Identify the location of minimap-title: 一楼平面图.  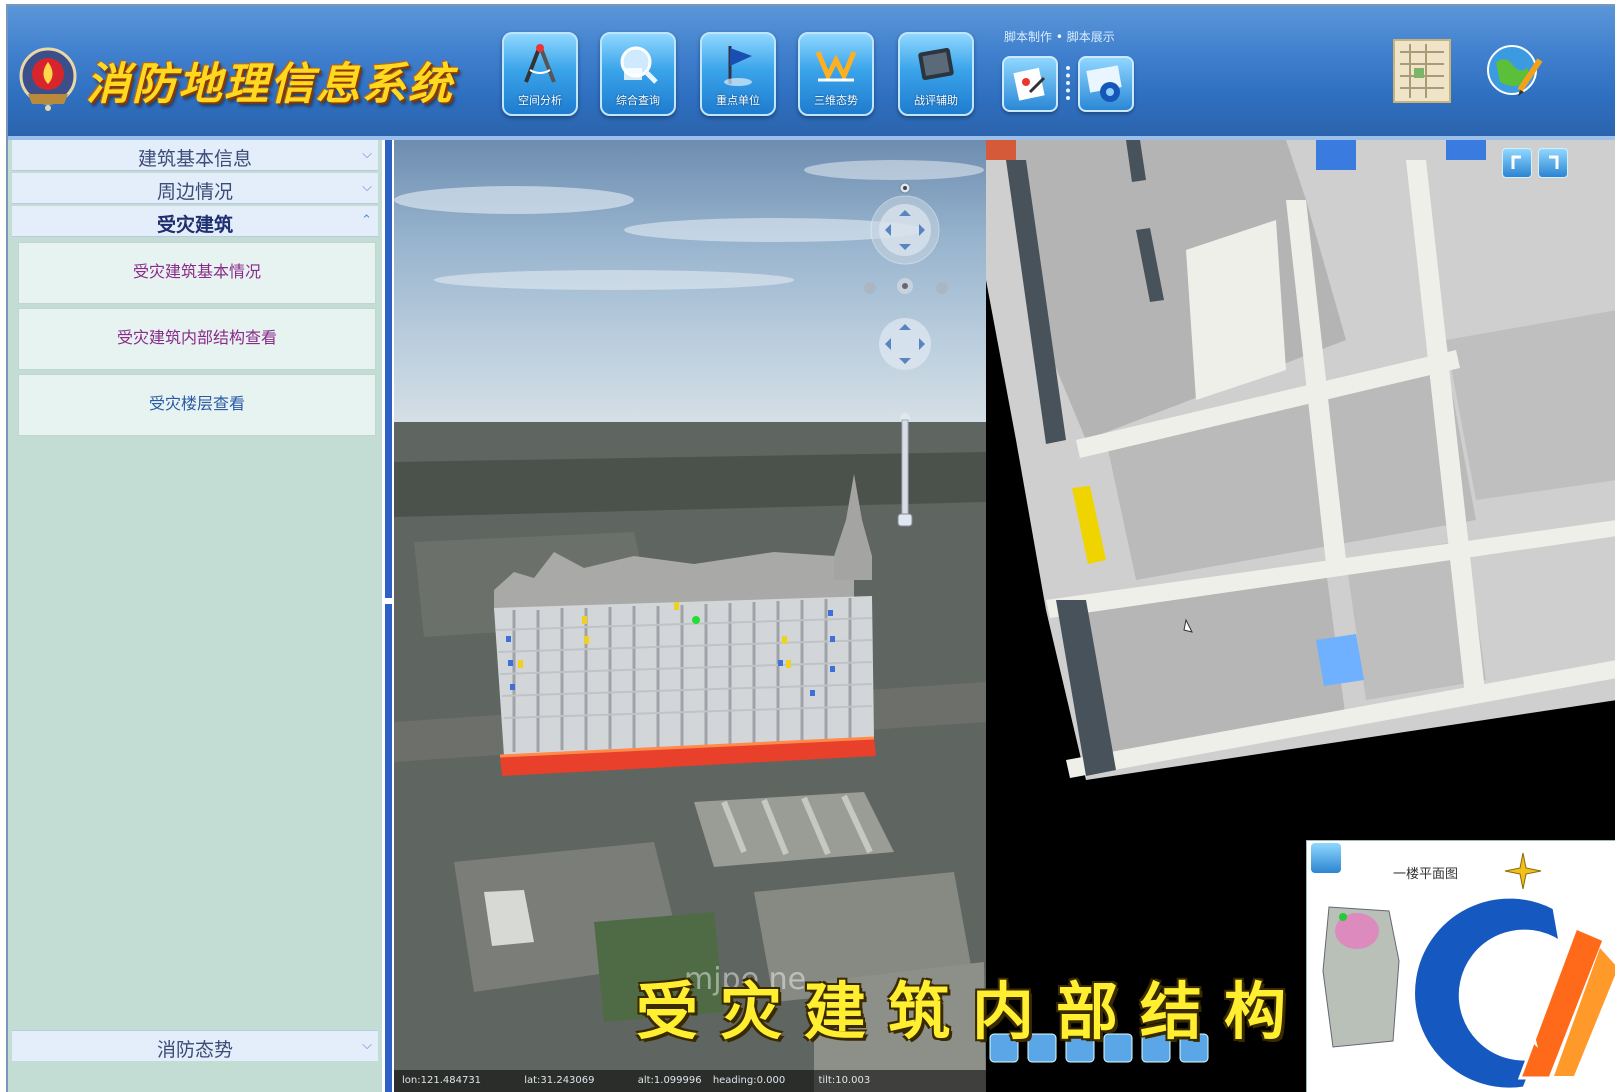
(1426, 874).